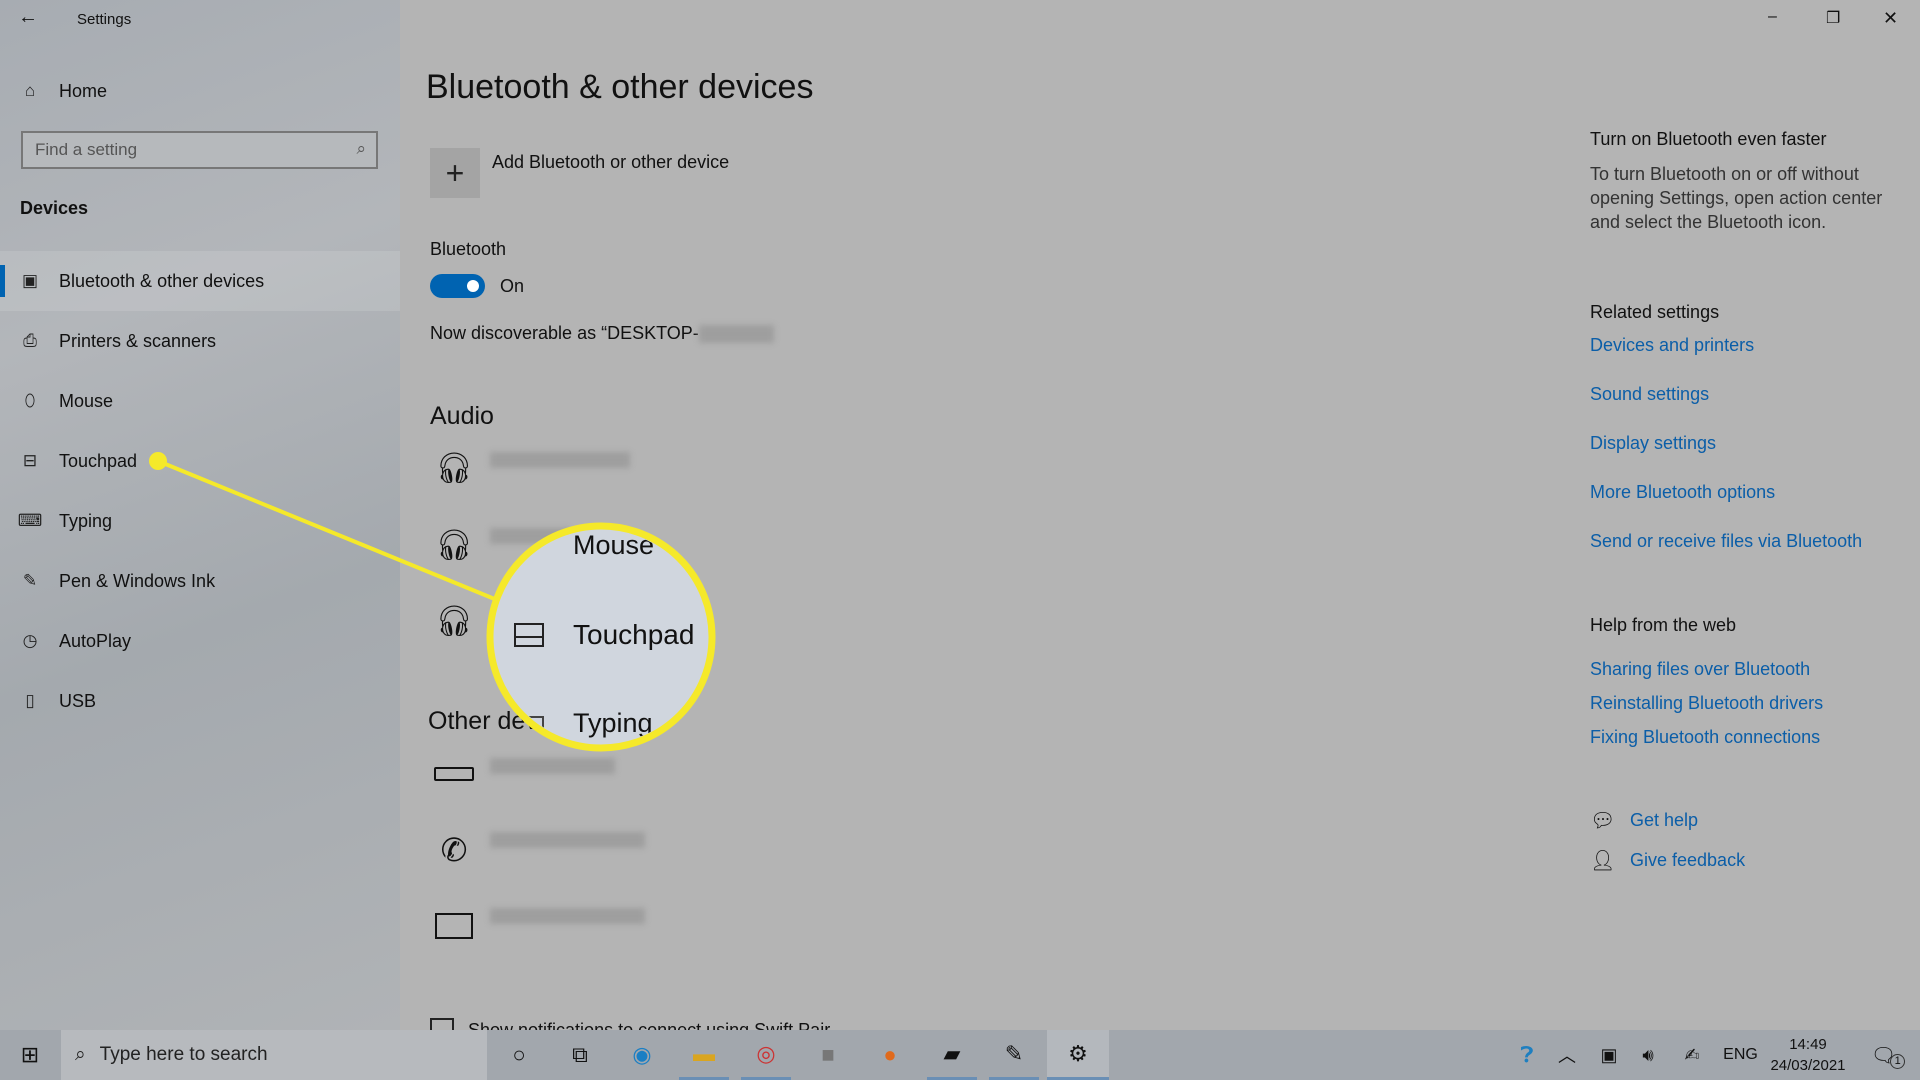  Describe the element at coordinates (1740, 1055) in the screenshot. I see `language-indicator: ENG` at that location.